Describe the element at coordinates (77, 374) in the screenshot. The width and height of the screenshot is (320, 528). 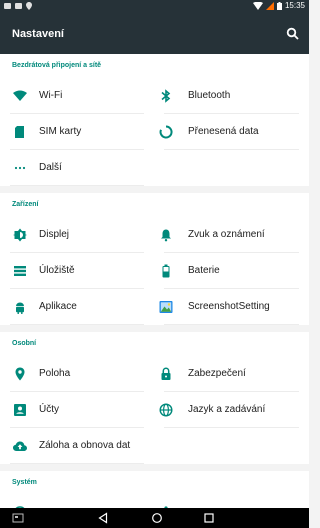
I see `settings-item-location: Poloha` at that location.